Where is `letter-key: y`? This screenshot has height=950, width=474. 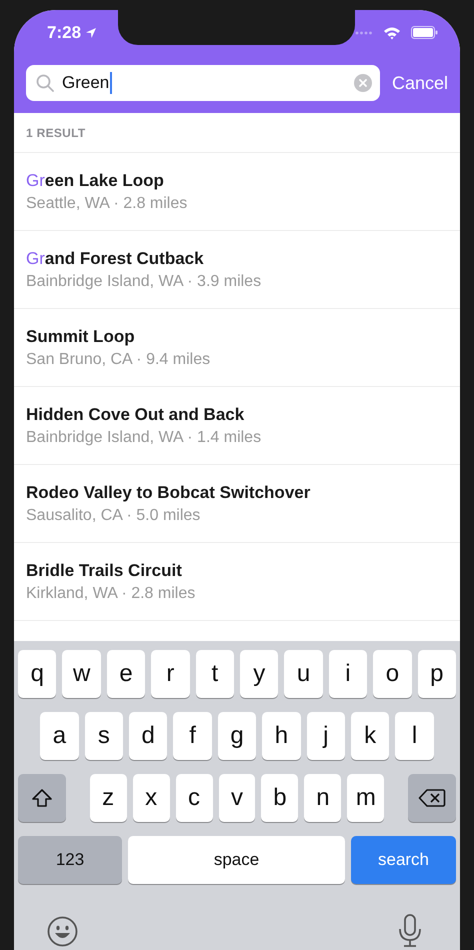
letter-key: y is located at coordinates (259, 674).